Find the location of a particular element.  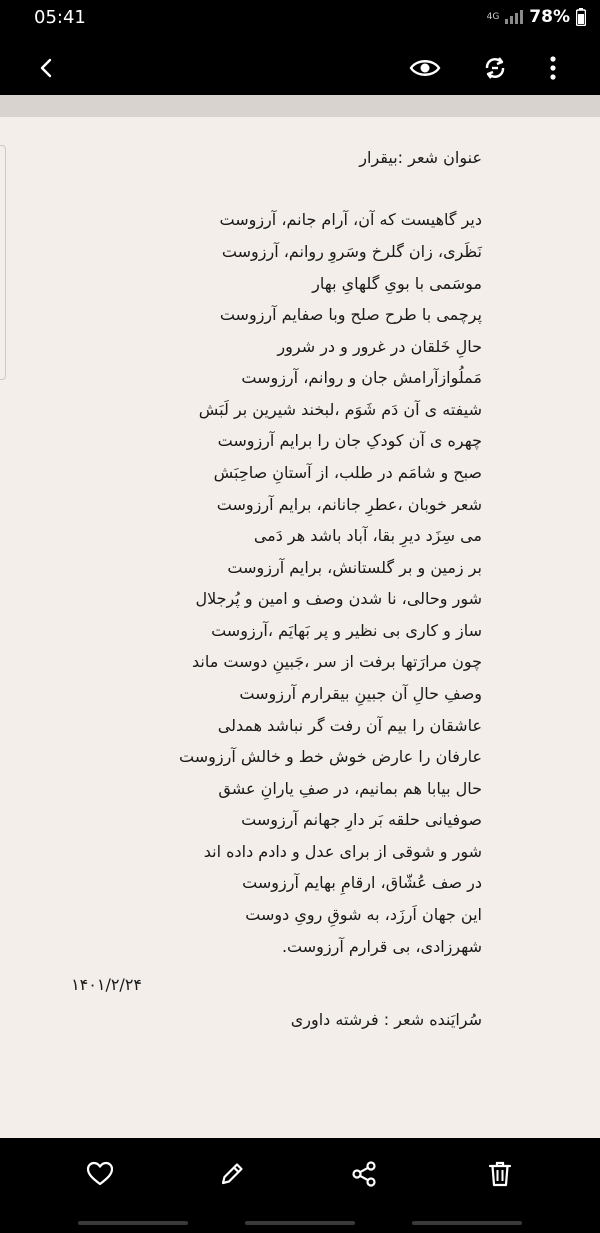

more-options-button is located at coordinates (553, 68).